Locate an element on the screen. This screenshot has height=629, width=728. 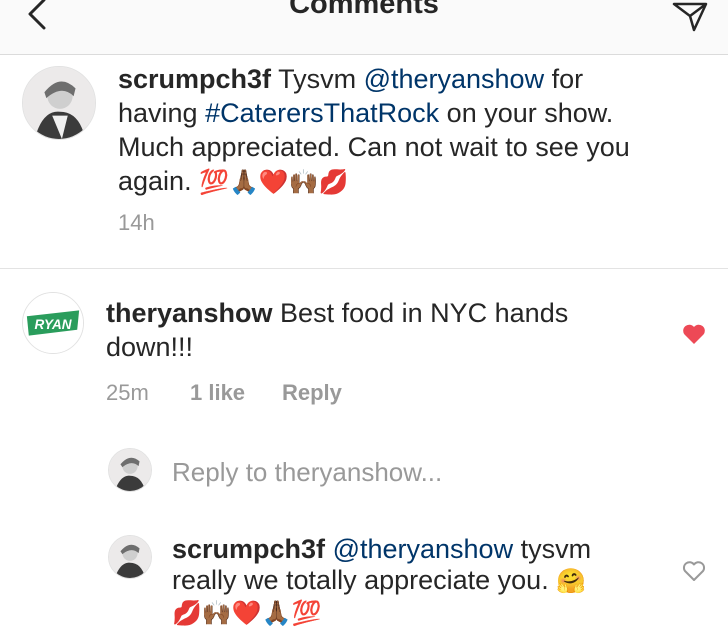
heart-filled-icon is located at coordinates (694, 334).